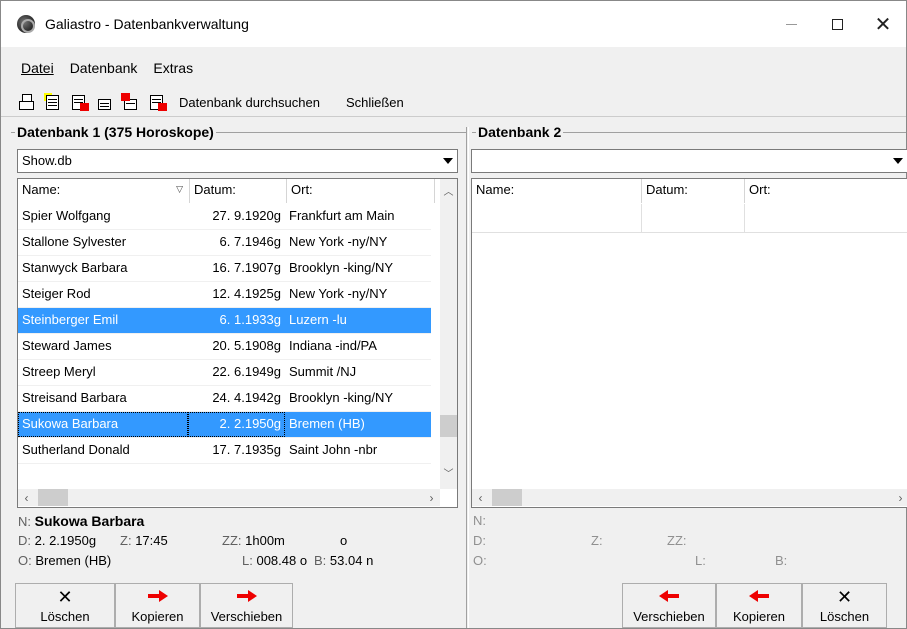 The height and width of the screenshot is (629, 907). Describe the element at coordinates (26, 24) in the screenshot. I see `app-icon` at that location.